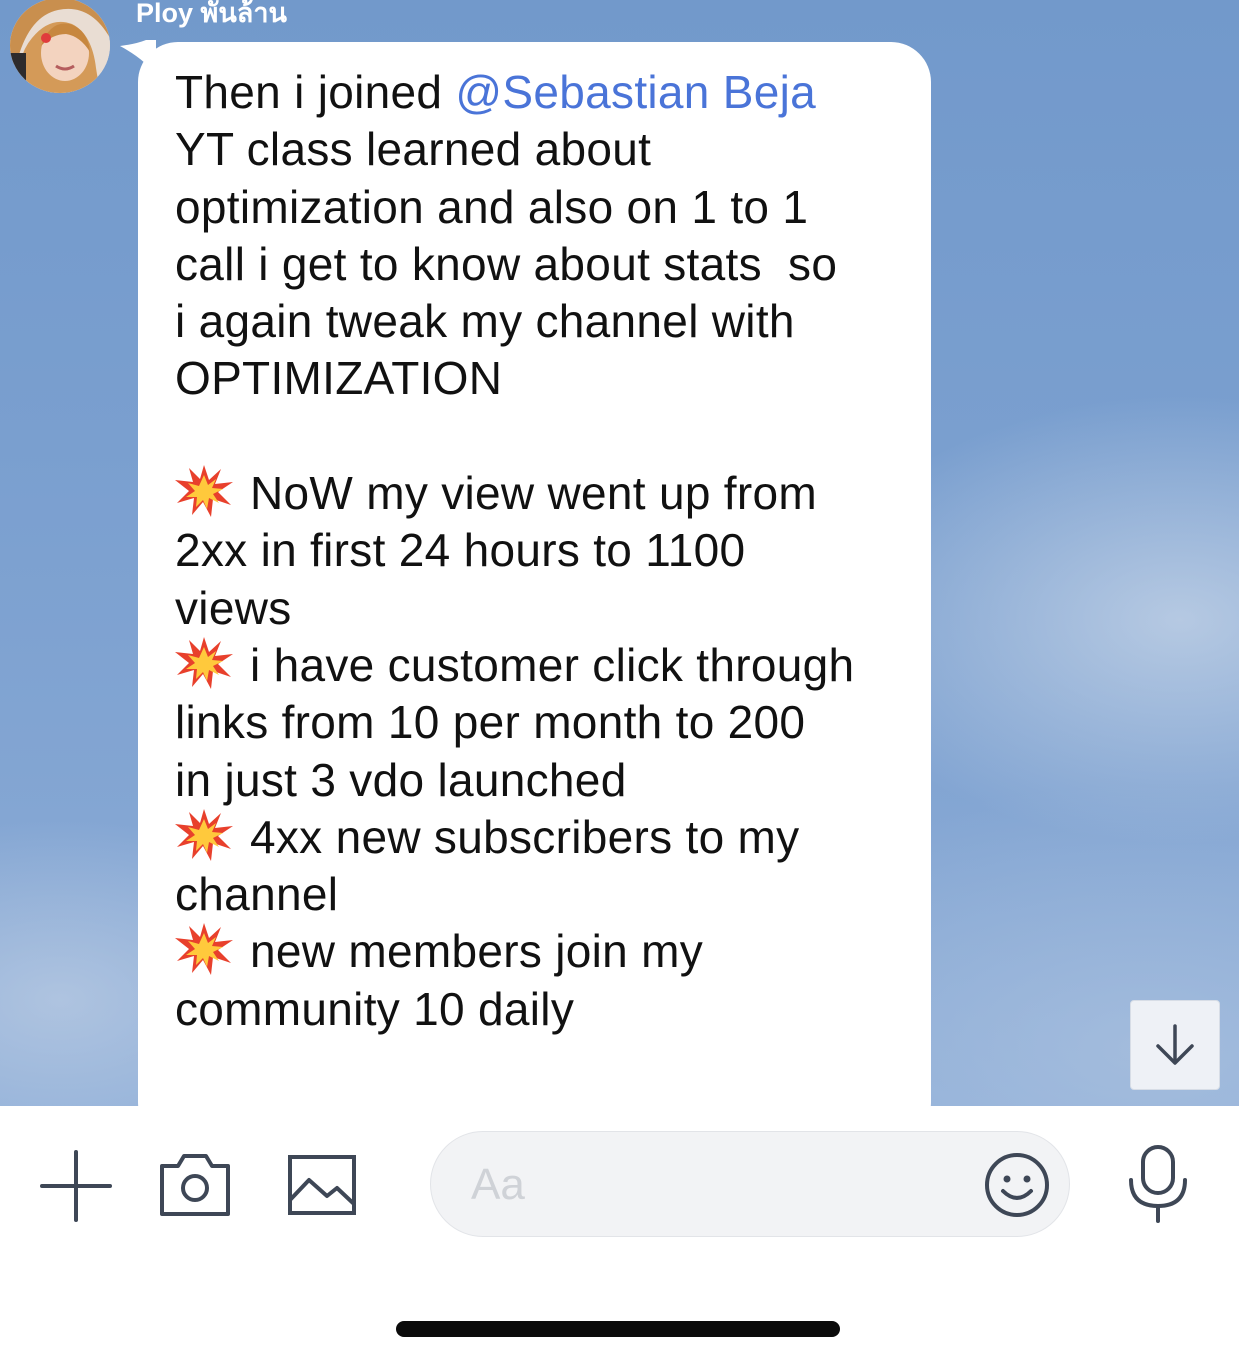 This screenshot has width=1239, height=1360. Describe the element at coordinates (540, 378) in the screenshot. I see `message-line: OPTIMIZATION` at that location.